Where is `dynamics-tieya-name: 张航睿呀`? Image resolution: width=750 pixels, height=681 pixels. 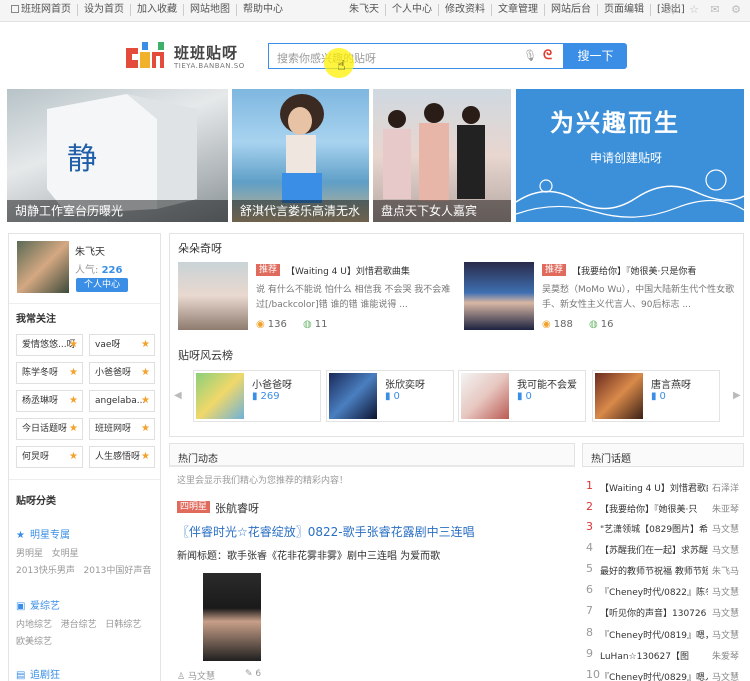
dynamics-tieya-name: 张航睿呀 is located at coordinates (237, 508).